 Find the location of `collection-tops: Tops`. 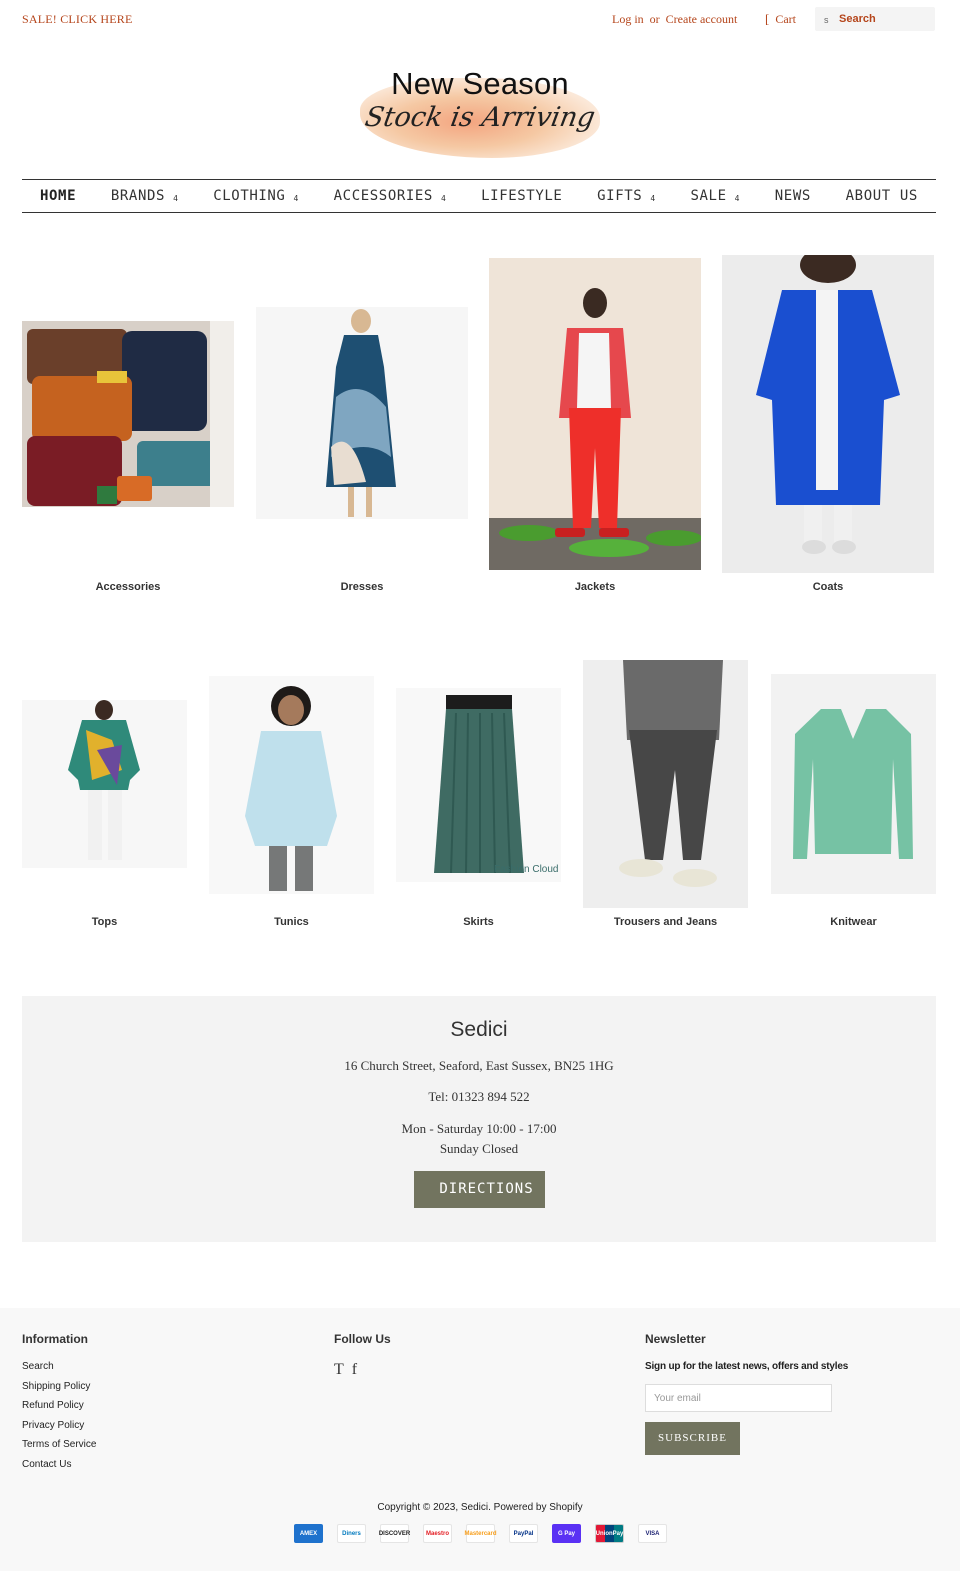

collection-tops: Tops is located at coordinates (104, 797).